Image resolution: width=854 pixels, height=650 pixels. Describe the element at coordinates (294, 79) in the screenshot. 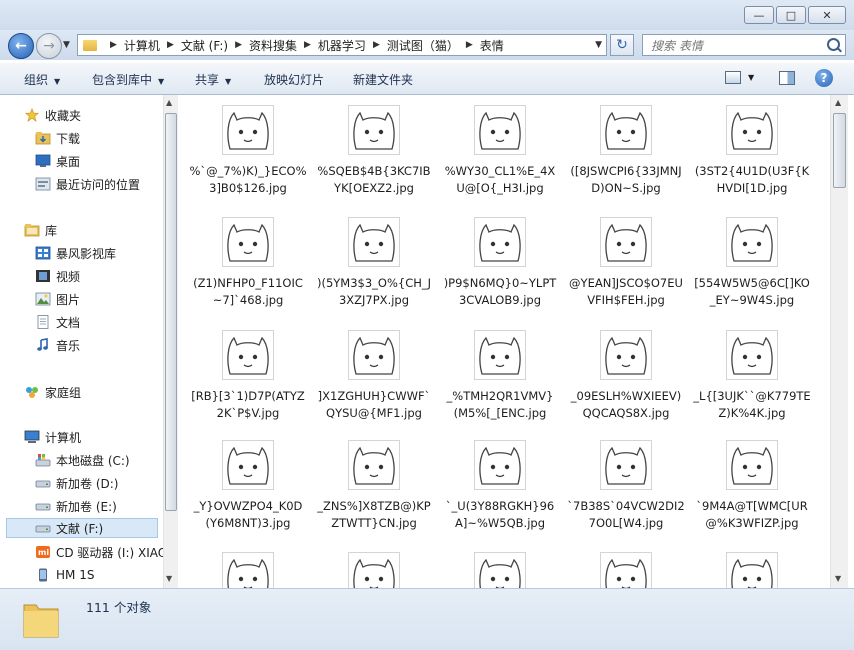

I see `slideshow-button: 放映幻灯片` at that location.